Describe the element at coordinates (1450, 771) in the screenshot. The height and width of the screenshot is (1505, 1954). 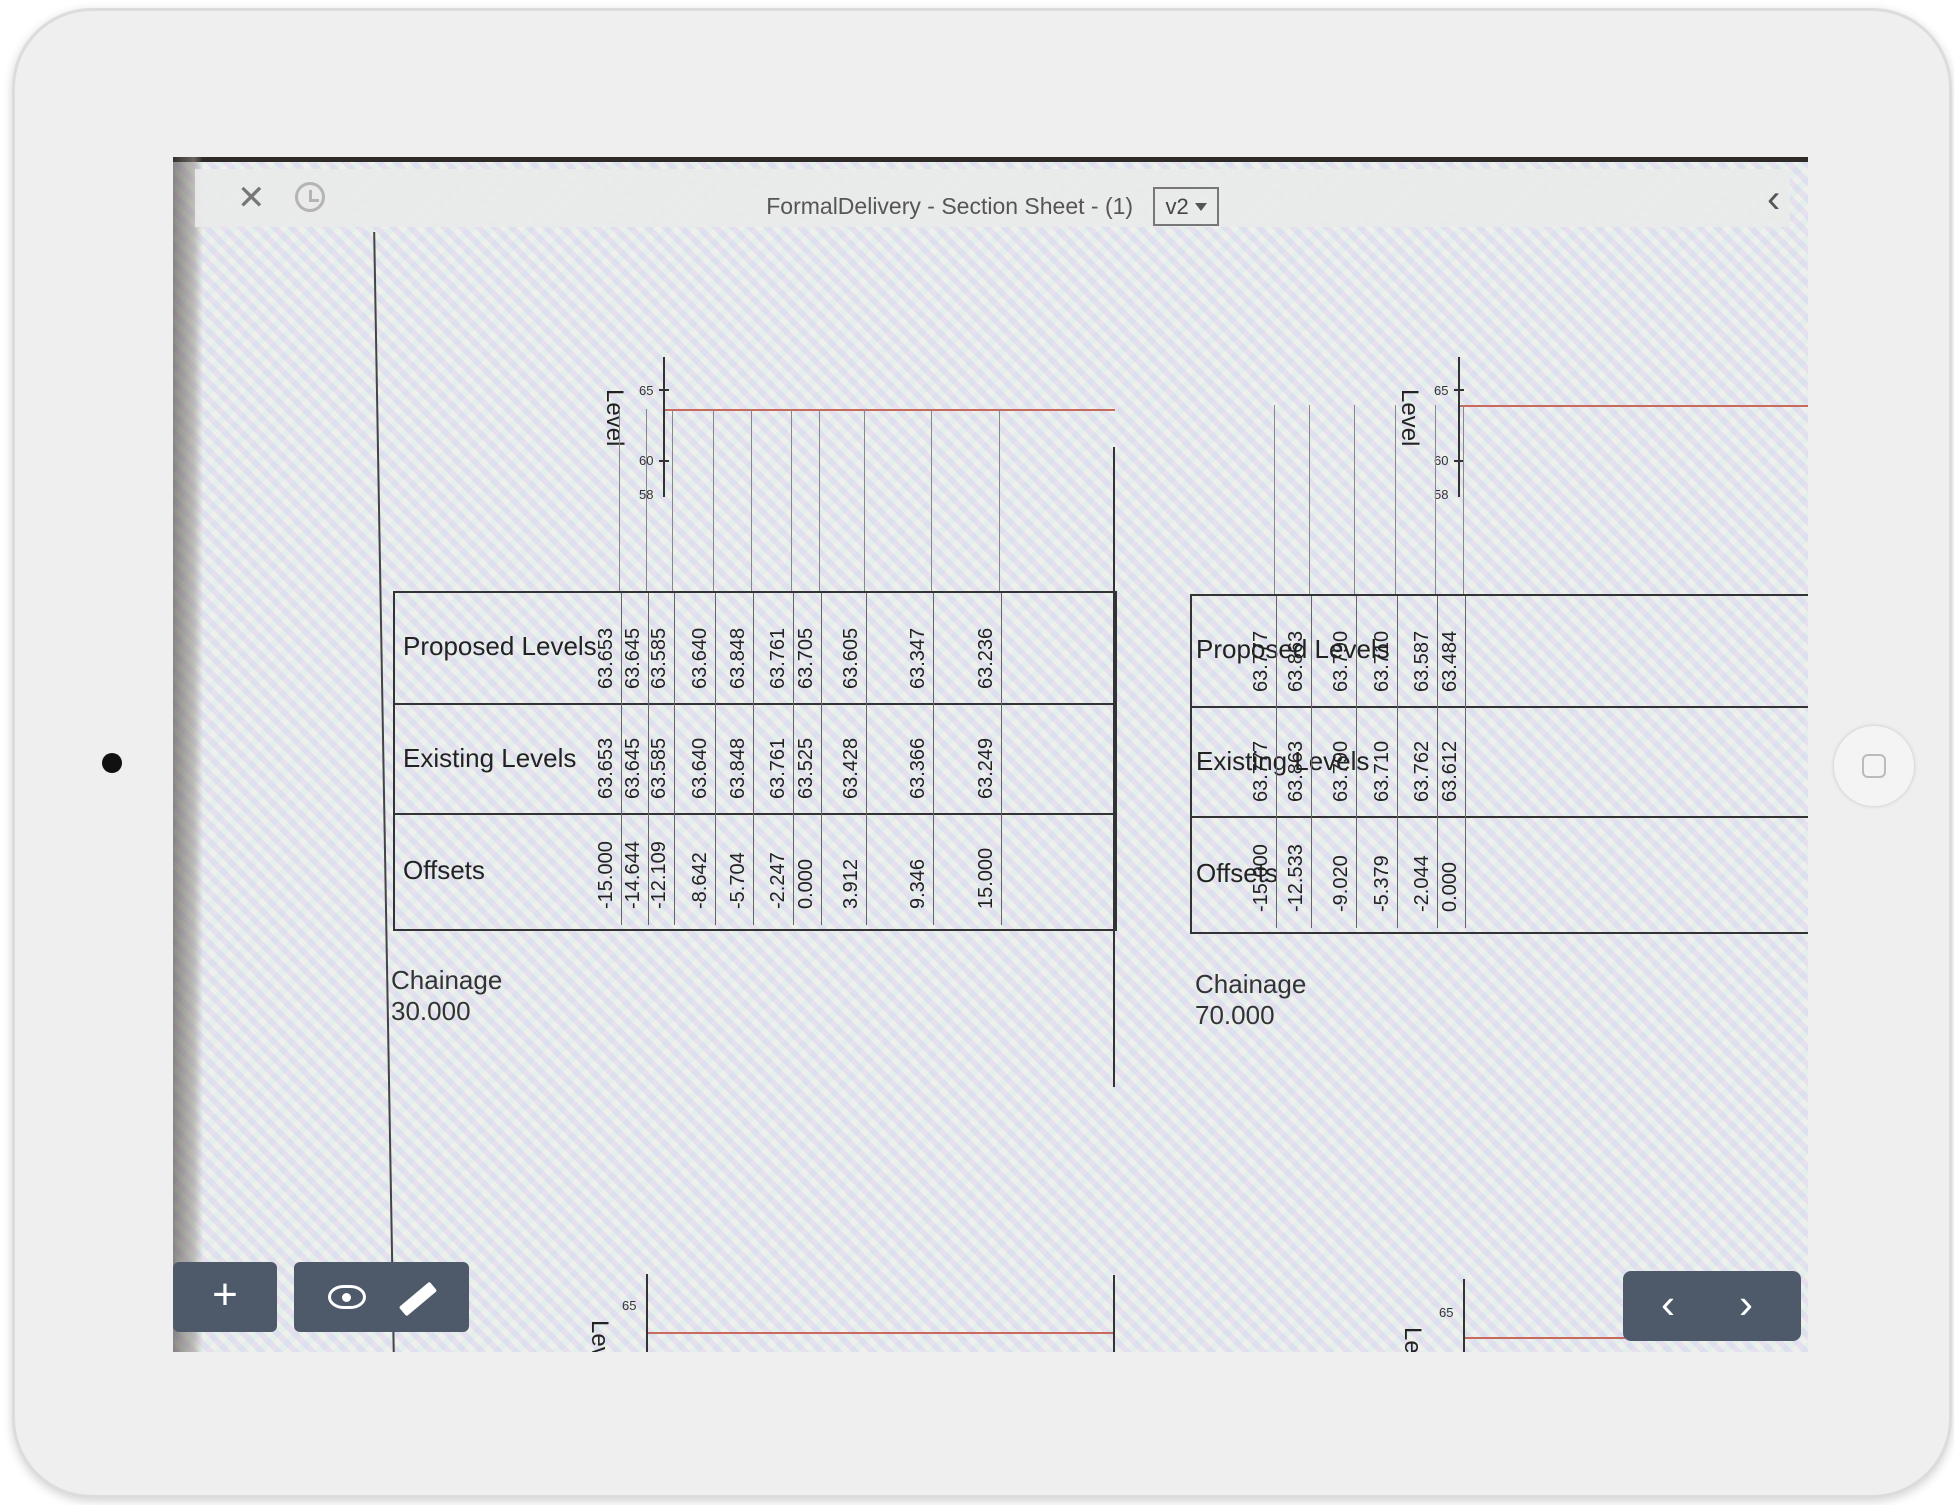
I see `existing-level-value: 63.612` at that location.